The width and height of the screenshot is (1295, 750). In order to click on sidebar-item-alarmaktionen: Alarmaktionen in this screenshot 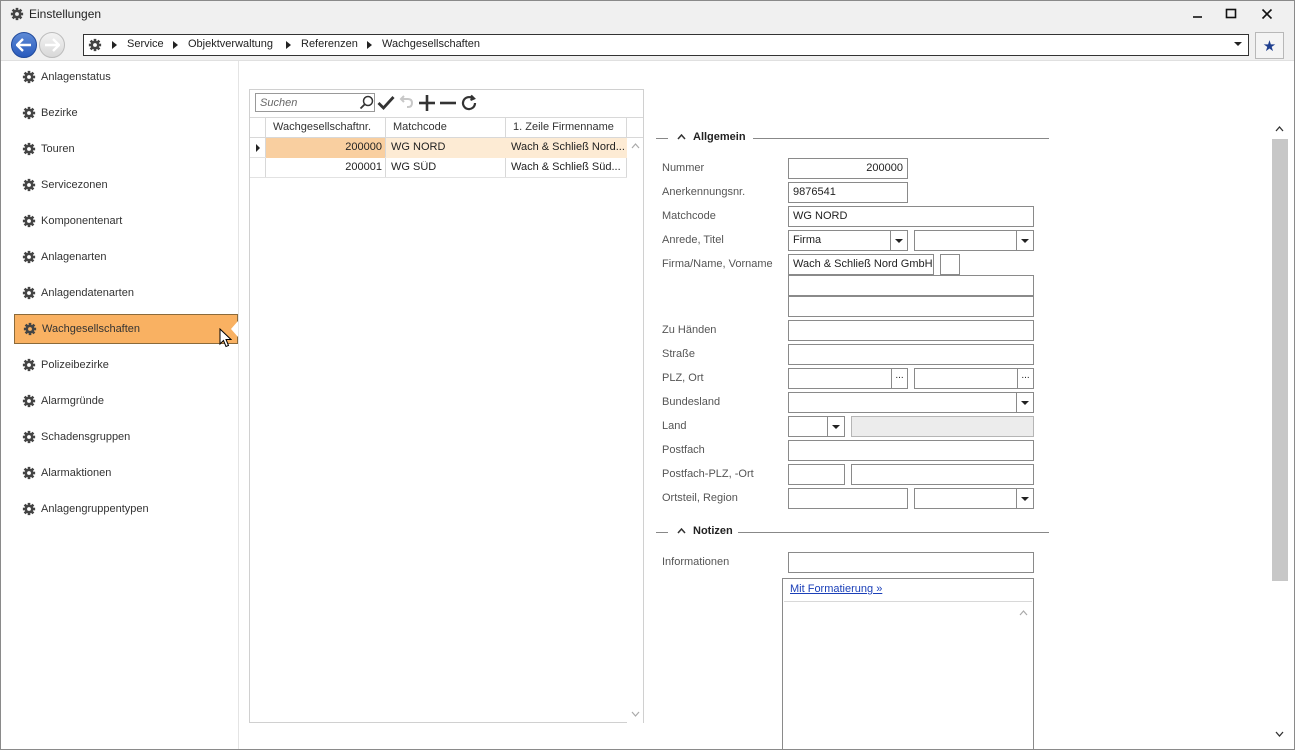, I will do `click(126, 473)`.